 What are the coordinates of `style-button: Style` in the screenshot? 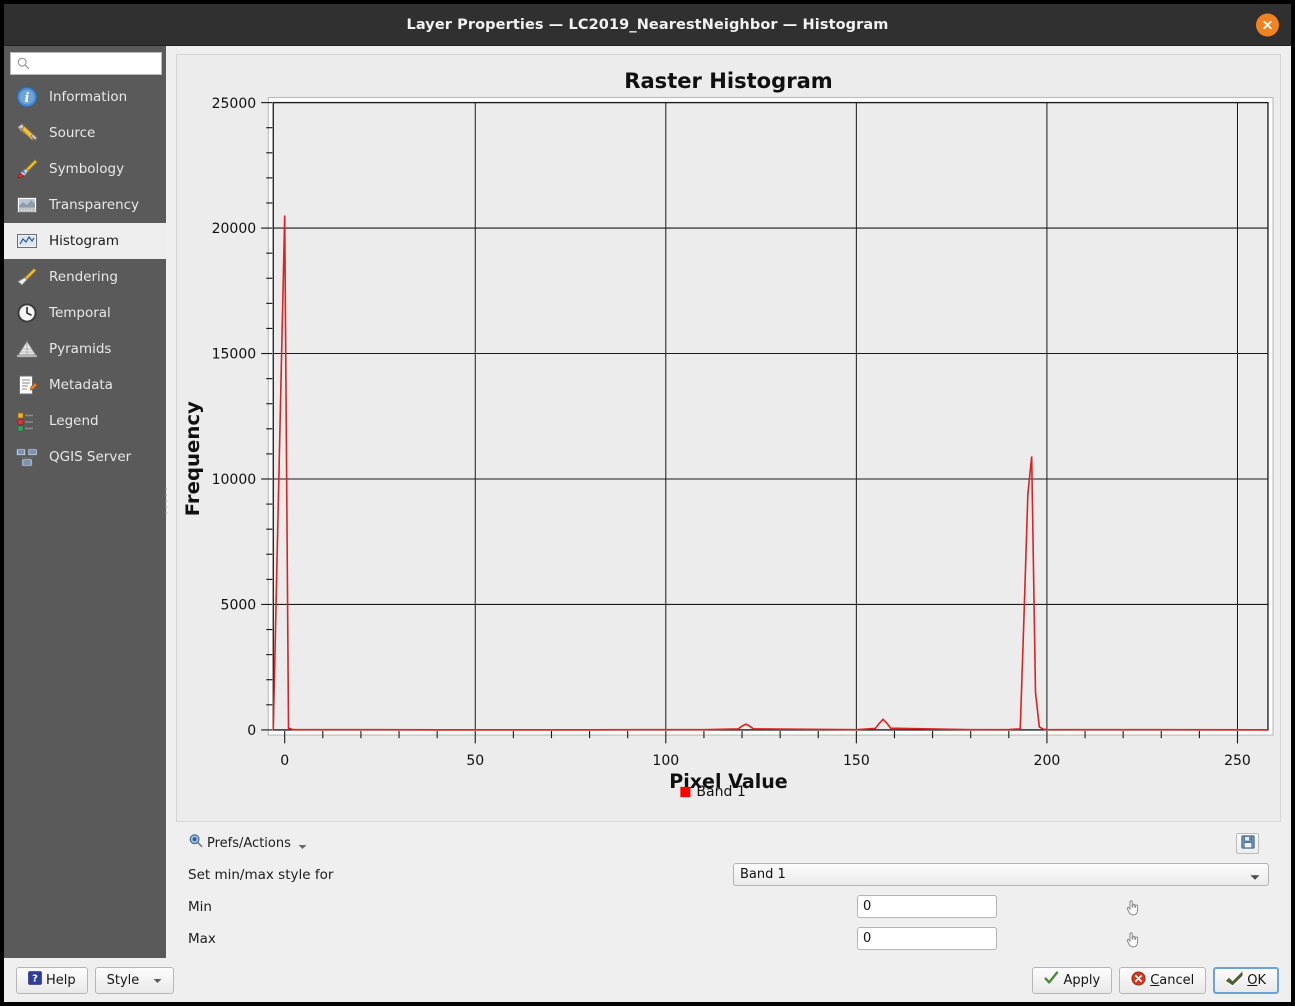 It's located at (134, 980).